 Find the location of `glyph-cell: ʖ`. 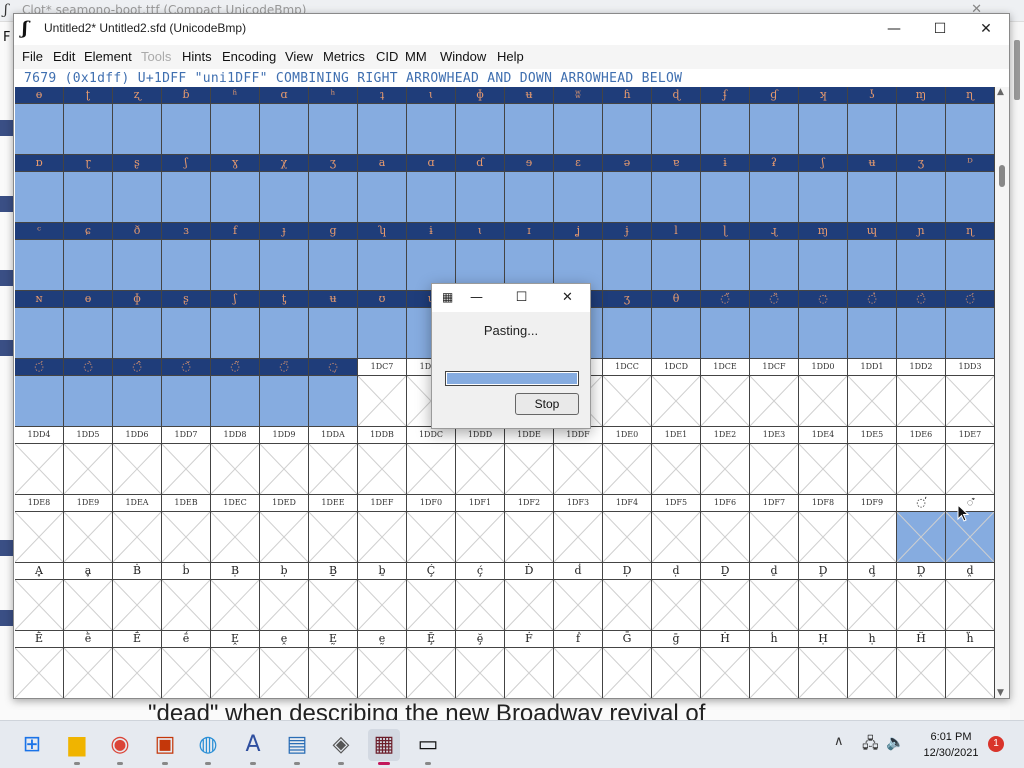

glyph-cell: ʖ is located at coordinates (872, 121).